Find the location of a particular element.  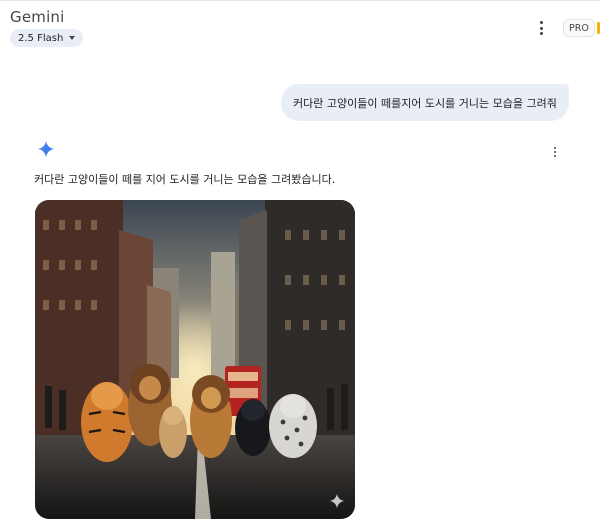

user-message: 커다란 고양이들이 떼를지어 도시를 거니는 모습을 그려줘 is located at coordinates (425, 102).